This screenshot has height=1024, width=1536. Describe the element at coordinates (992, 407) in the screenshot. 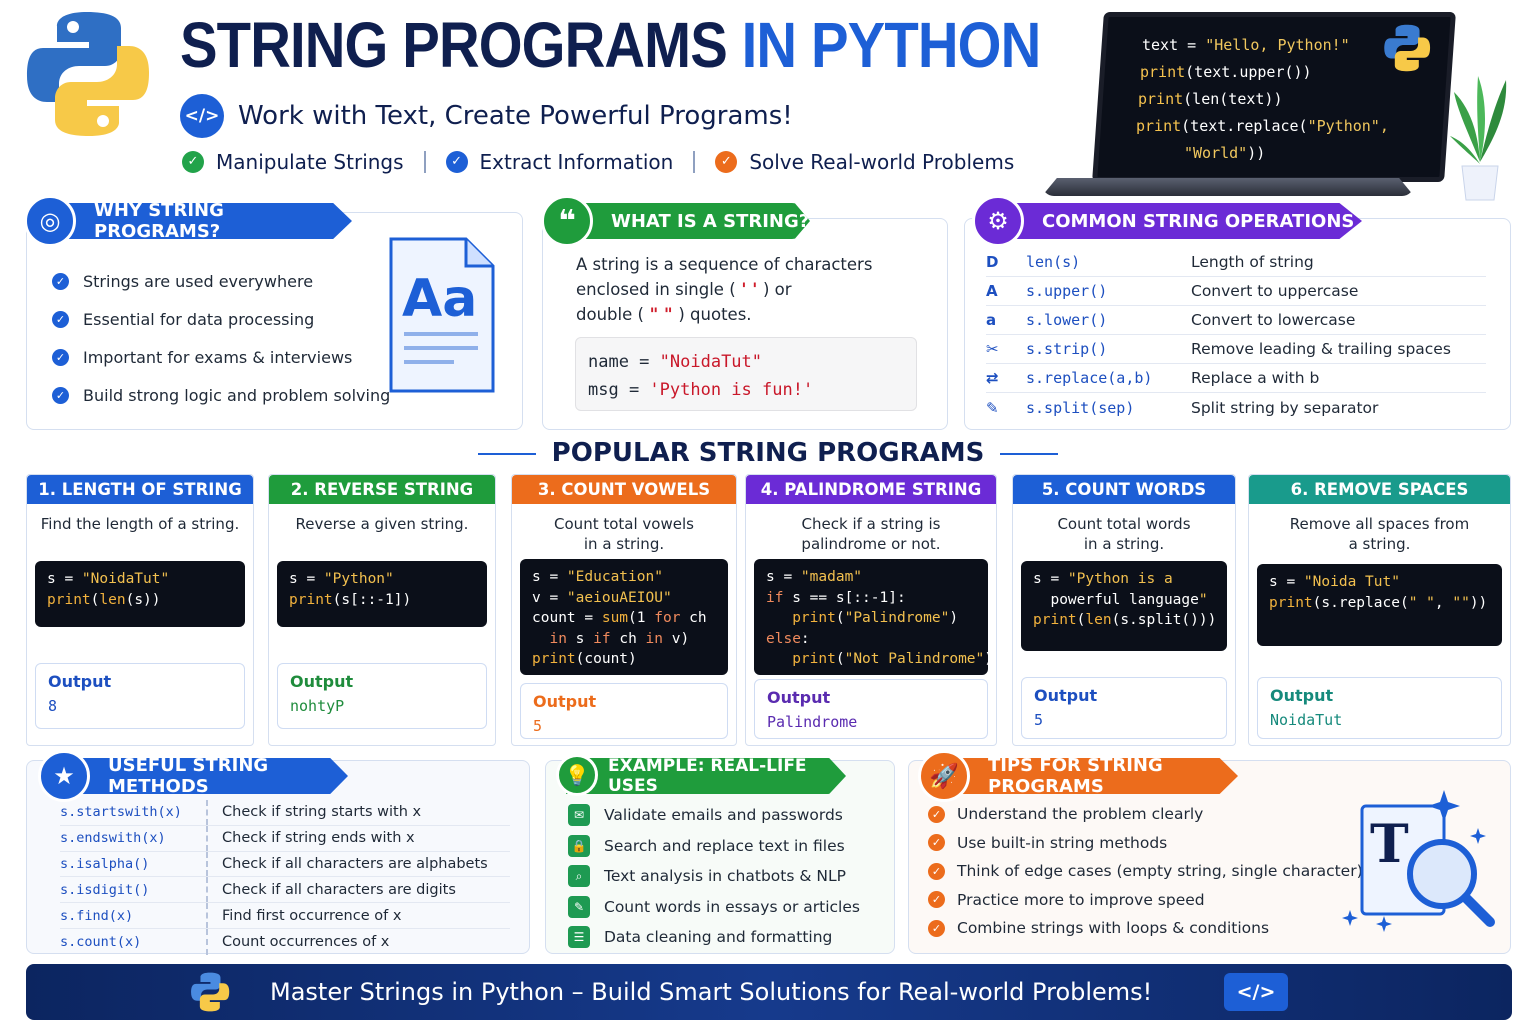

I see `split-icon: ✎` at that location.